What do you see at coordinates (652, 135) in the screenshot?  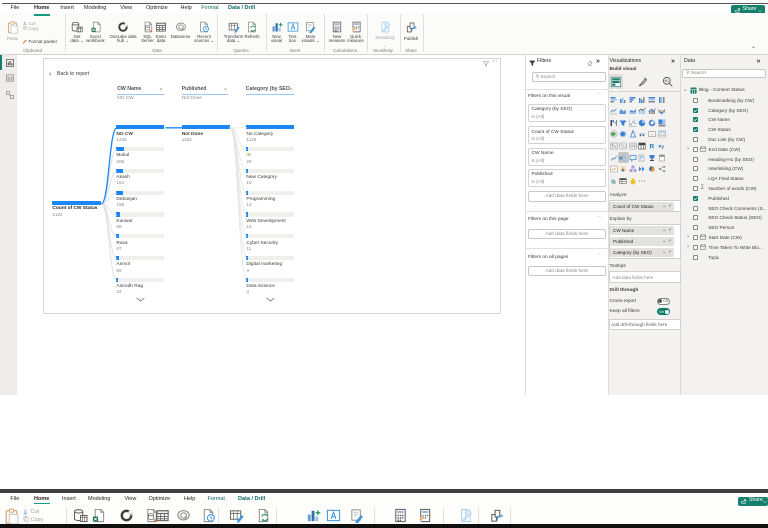 I see `svg-text: 14` at bounding box center [652, 135].